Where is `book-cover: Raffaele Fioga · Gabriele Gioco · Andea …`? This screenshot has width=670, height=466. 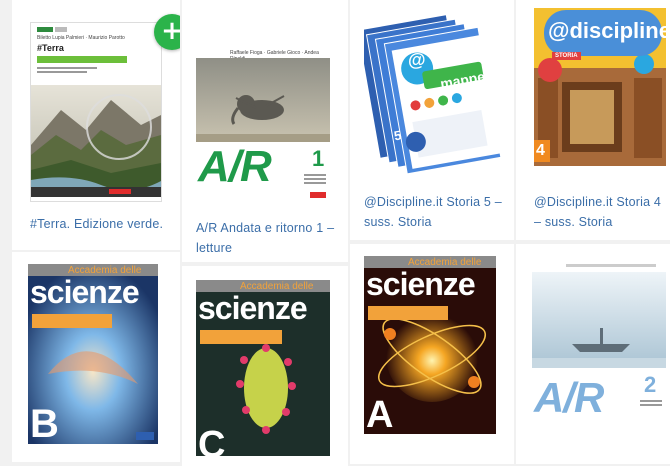 book-cover: Raffaele Fioga · Gabriele Gioco · Andea … is located at coordinates (263, 125).